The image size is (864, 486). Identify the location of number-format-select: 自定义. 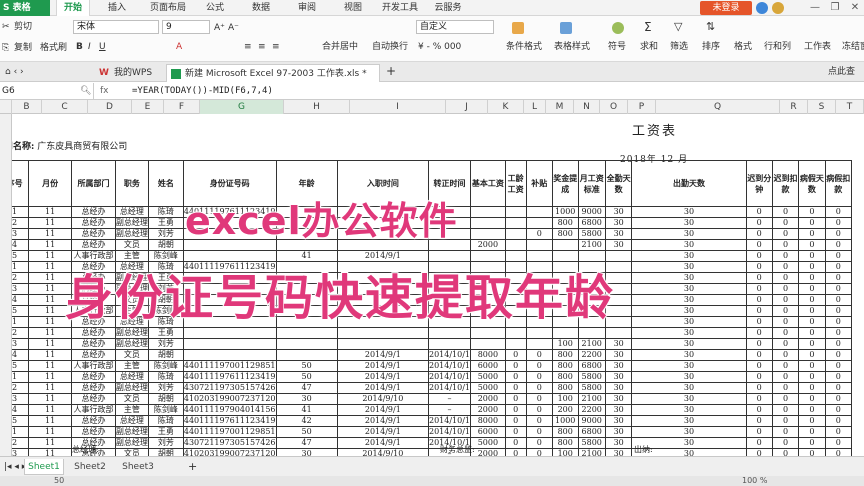
(455, 27).